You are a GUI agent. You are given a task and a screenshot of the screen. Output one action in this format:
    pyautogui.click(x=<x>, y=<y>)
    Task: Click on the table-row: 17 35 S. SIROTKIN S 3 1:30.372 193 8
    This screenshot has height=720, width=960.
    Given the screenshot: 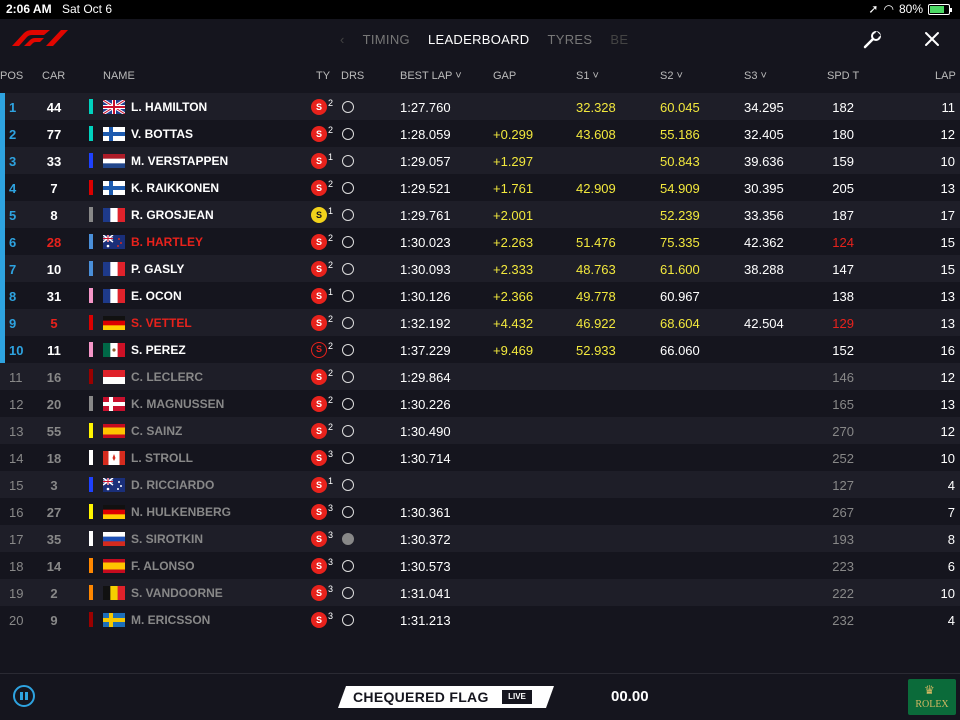 What is the action you would take?
    pyautogui.click(x=480, y=538)
    